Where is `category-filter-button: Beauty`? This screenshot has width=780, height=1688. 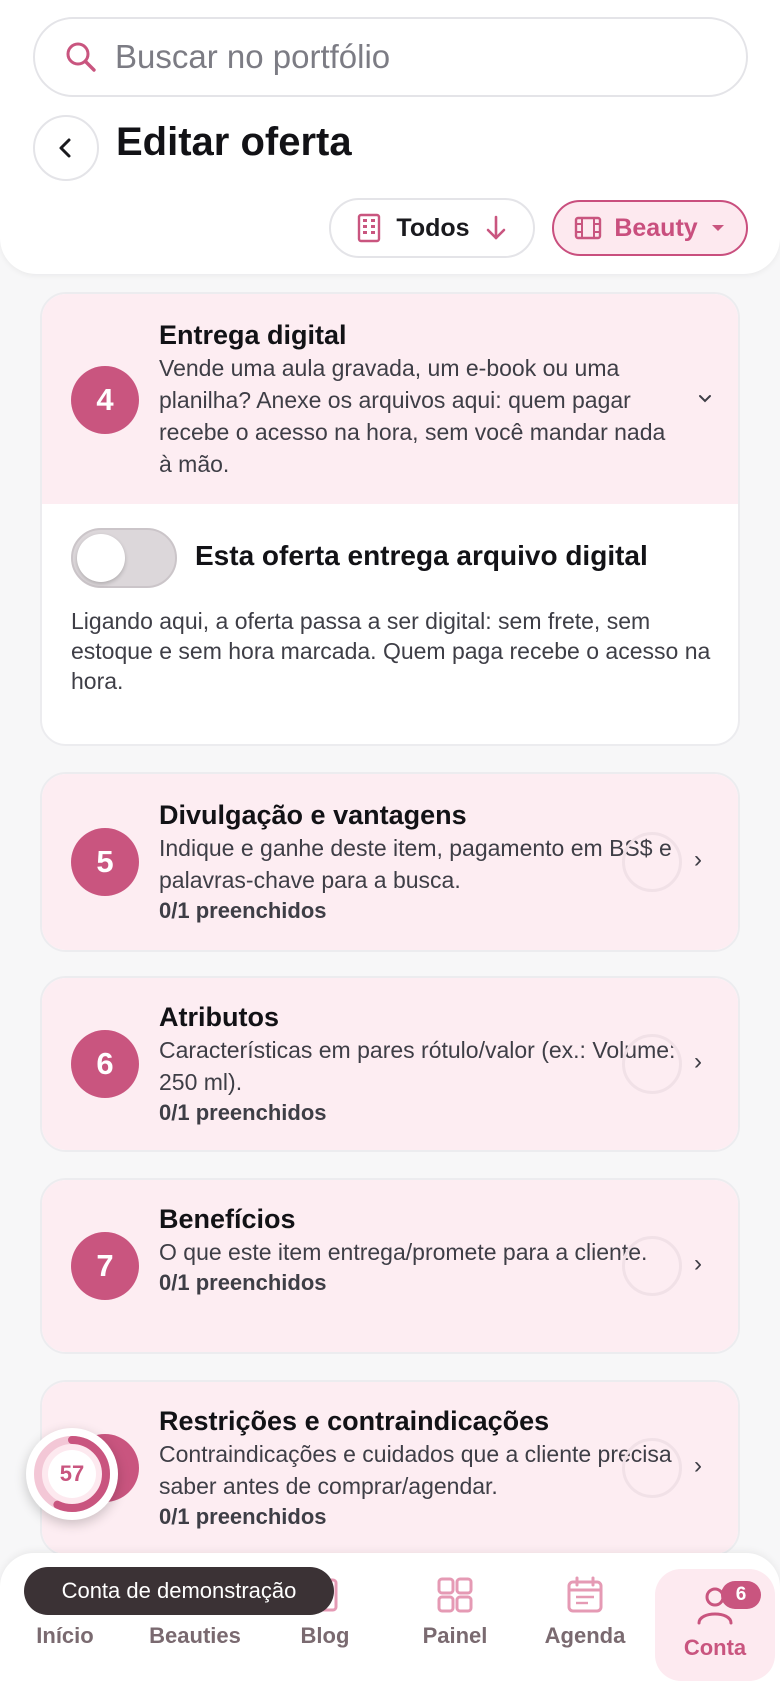 category-filter-button: Beauty is located at coordinates (650, 228).